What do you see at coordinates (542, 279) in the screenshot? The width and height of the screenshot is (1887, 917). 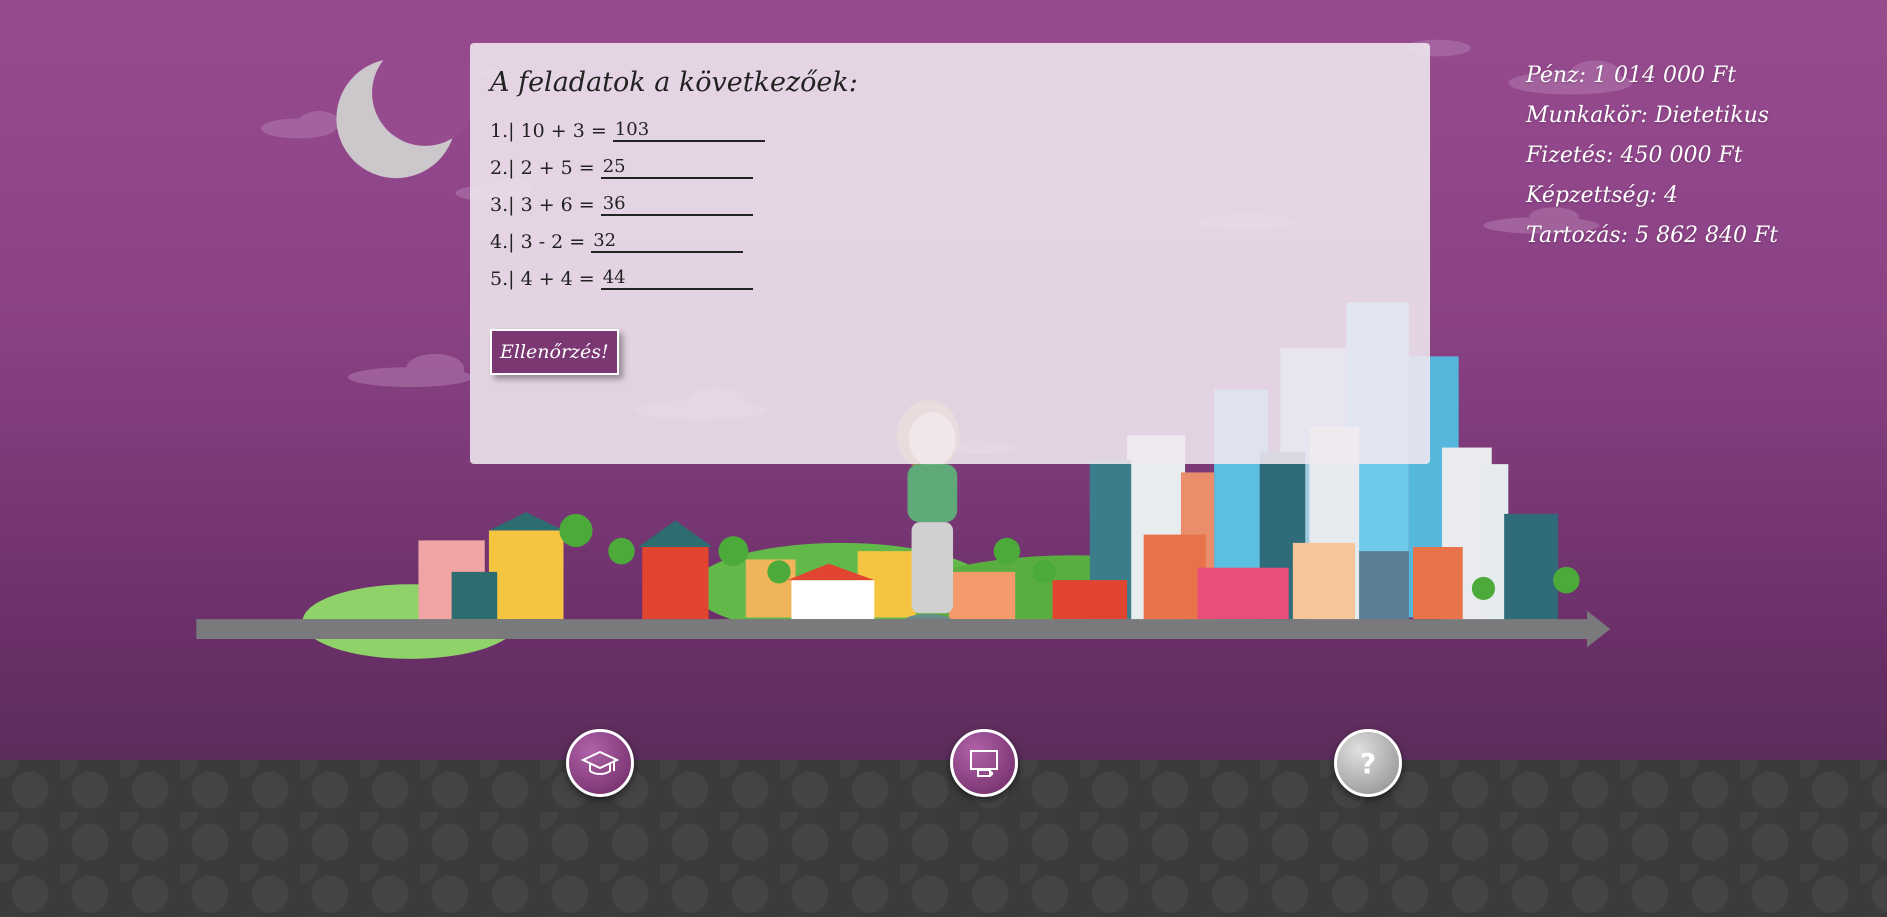 I see `task-label: 5.| 4 + 4 =` at bounding box center [542, 279].